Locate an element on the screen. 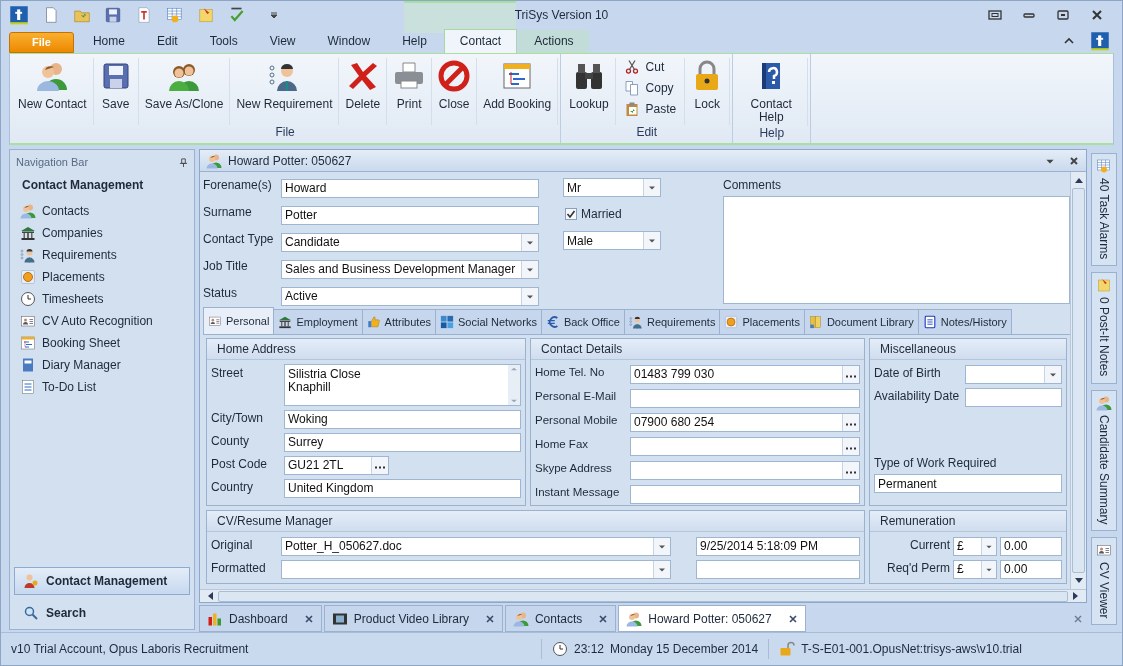 The width and height of the screenshot is (1123, 666). document-tab: Howard Potter: 050627 is located at coordinates (712, 618).